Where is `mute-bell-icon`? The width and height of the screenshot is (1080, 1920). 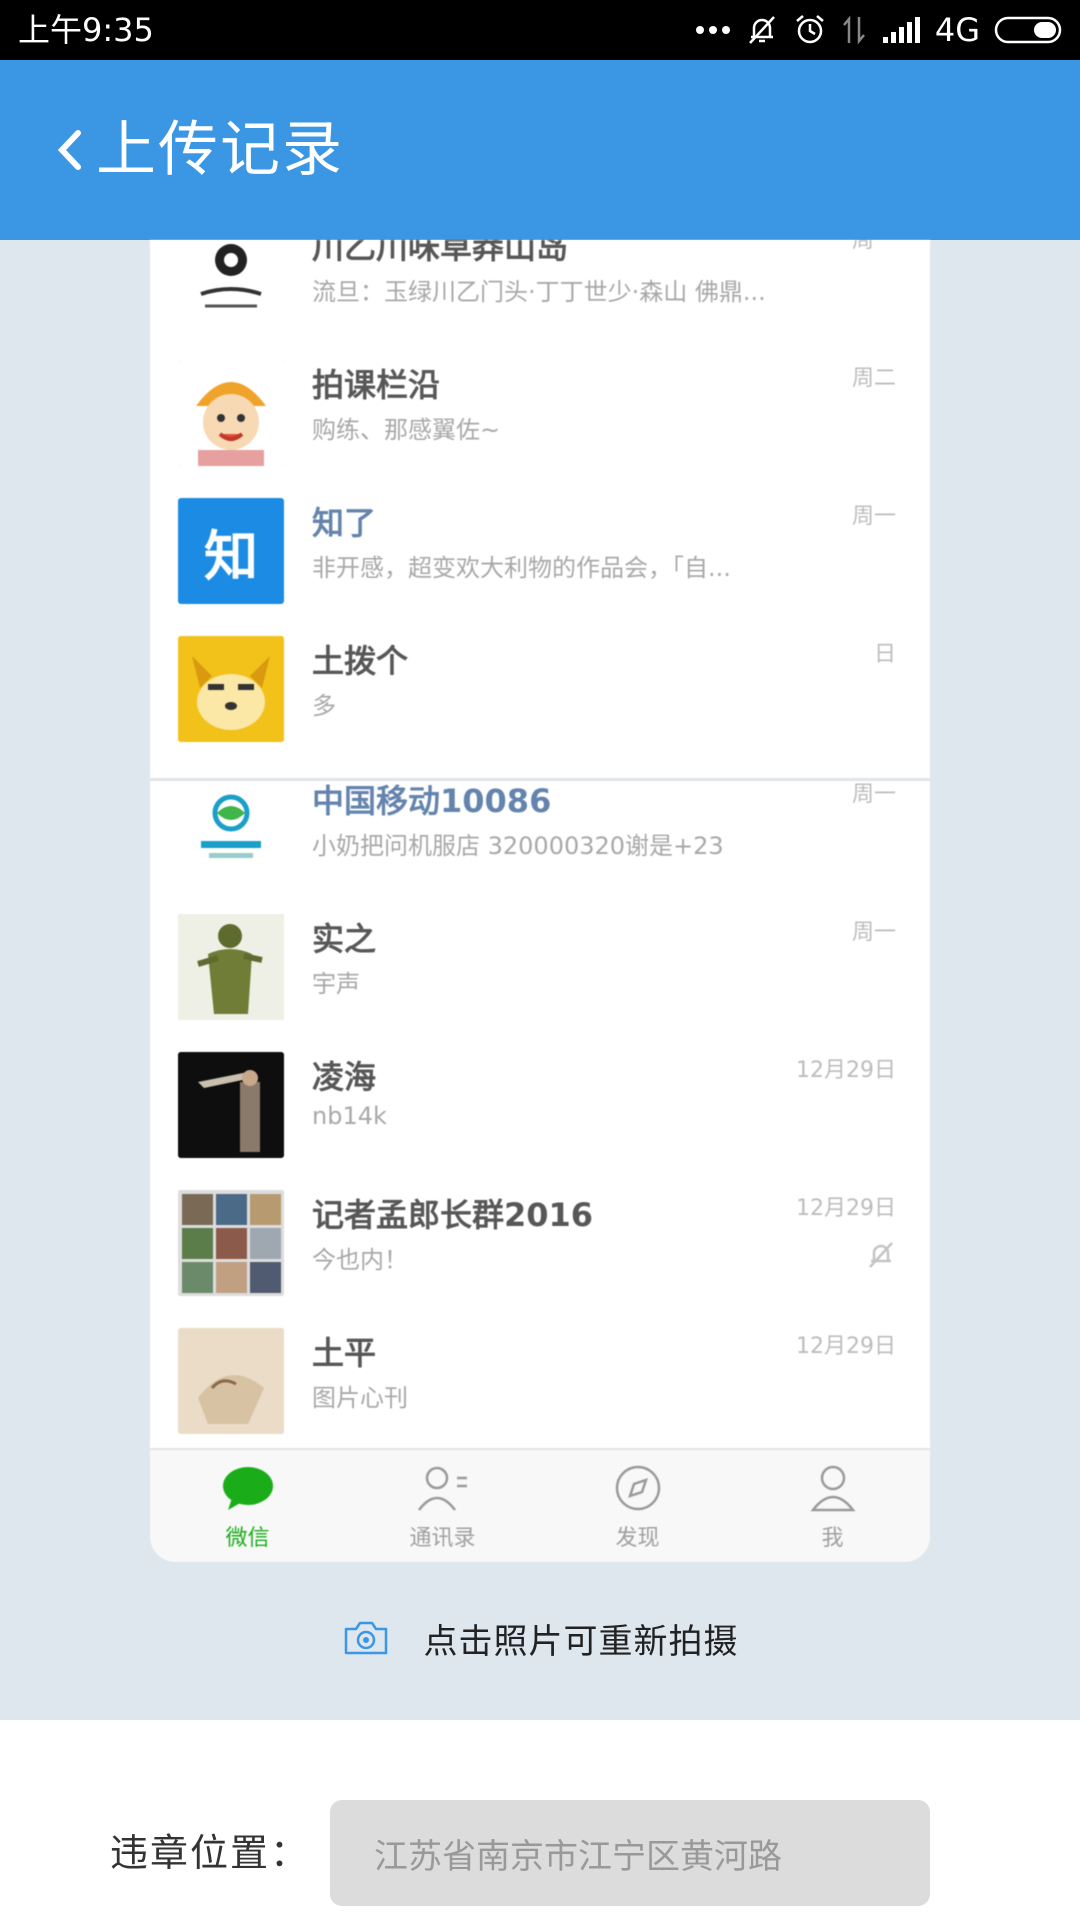 mute-bell-icon is located at coordinates (761, 30).